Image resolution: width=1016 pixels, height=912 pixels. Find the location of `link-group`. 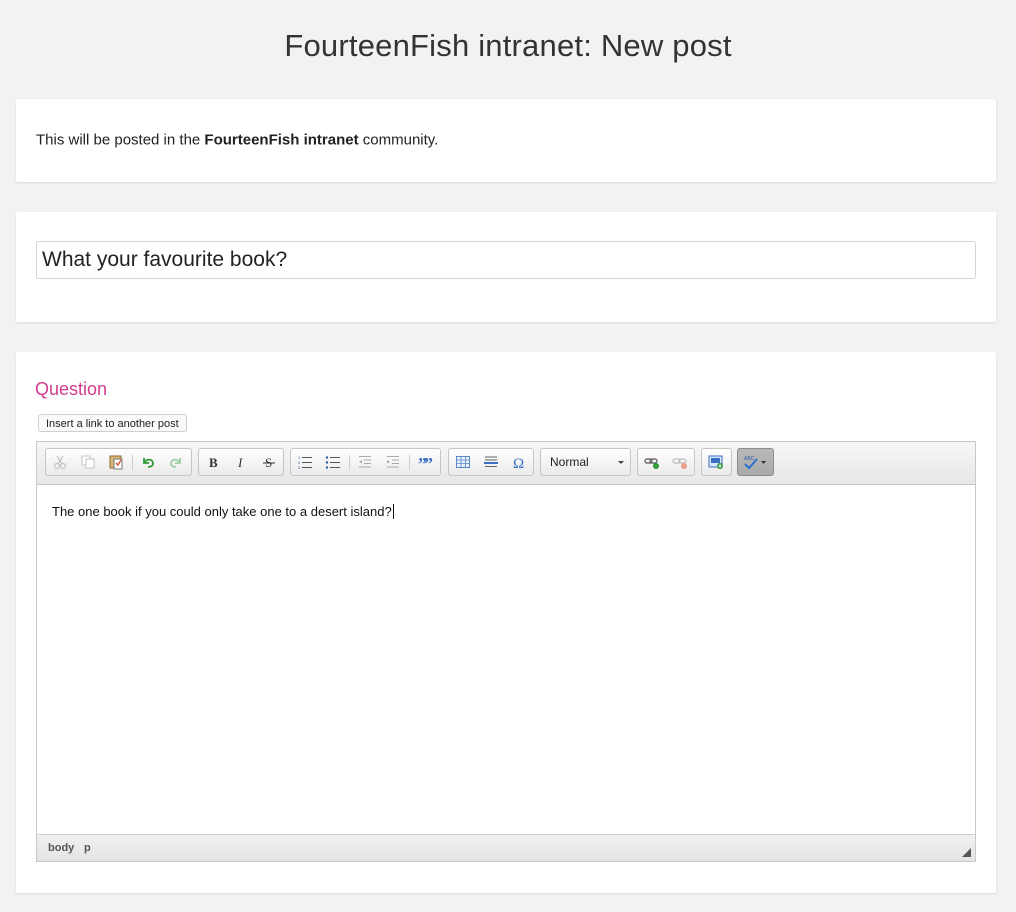

link-group is located at coordinates (666, 462).